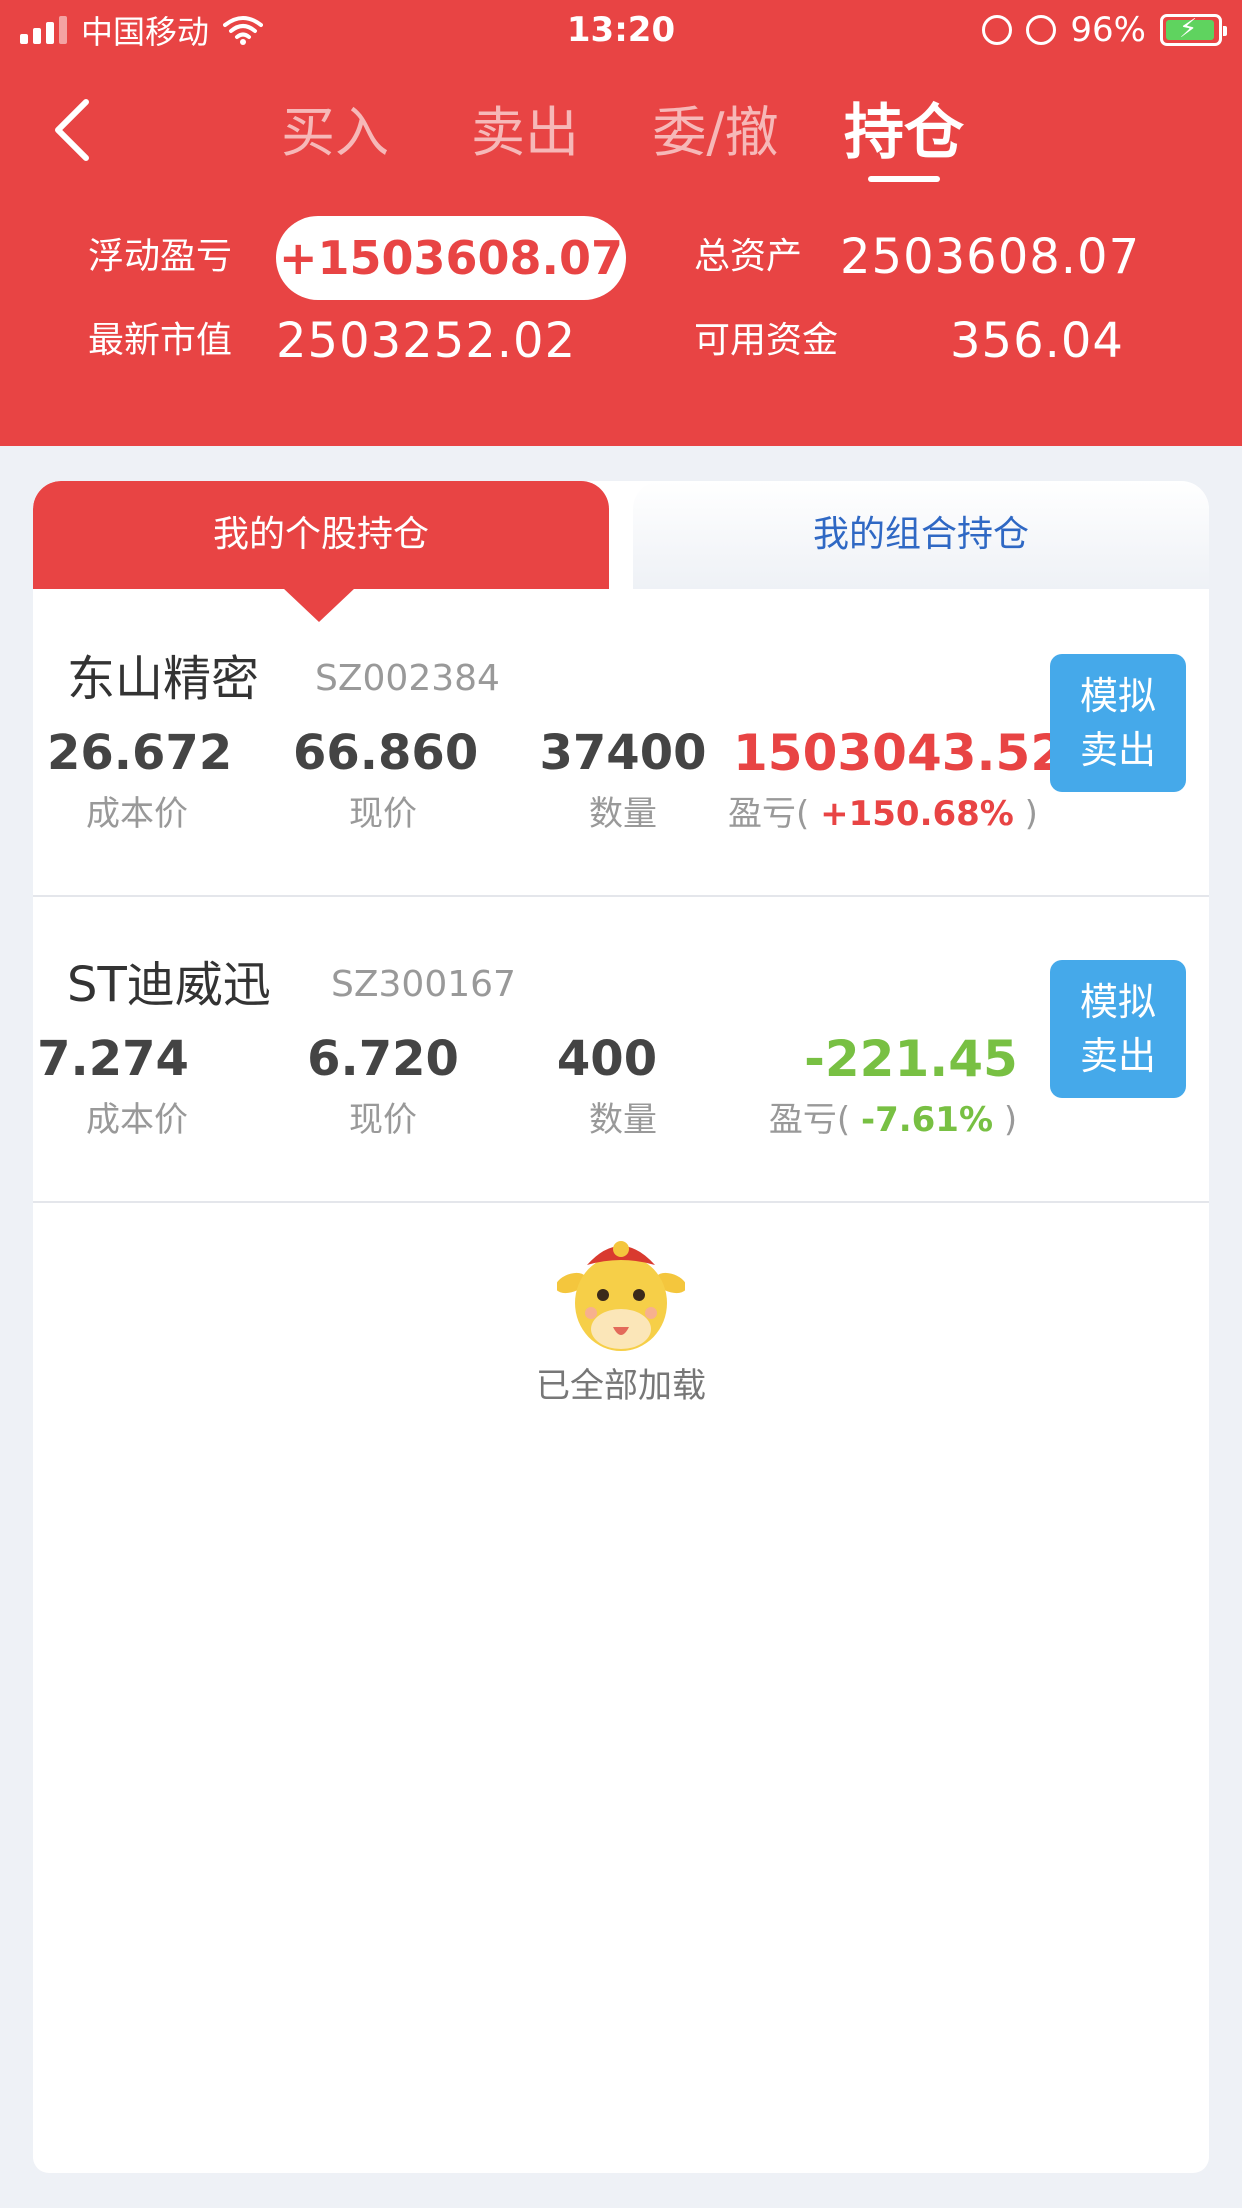 This screenshot has width=1242, height=2208. What do you see at coordinates (607, 1059) in the screenshot?
I see `quantity: 400` at bounding box center [607, 1059].